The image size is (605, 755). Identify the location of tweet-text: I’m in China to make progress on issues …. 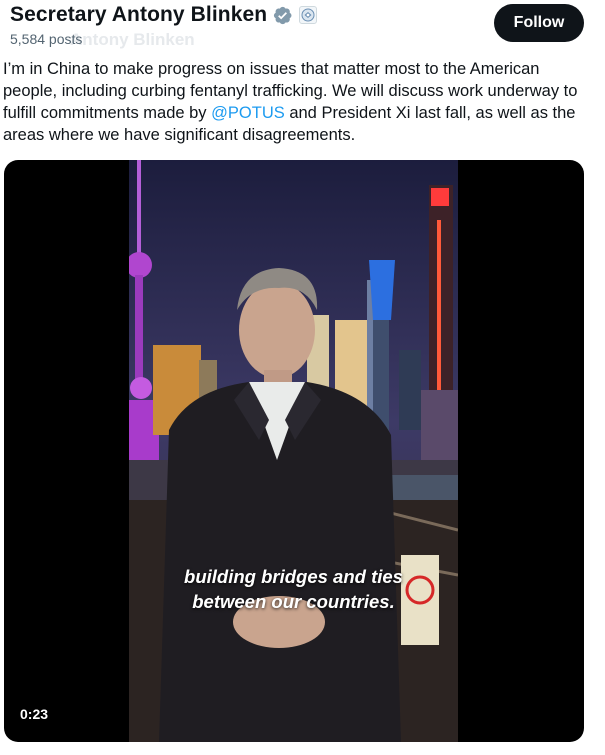
(298, 102).